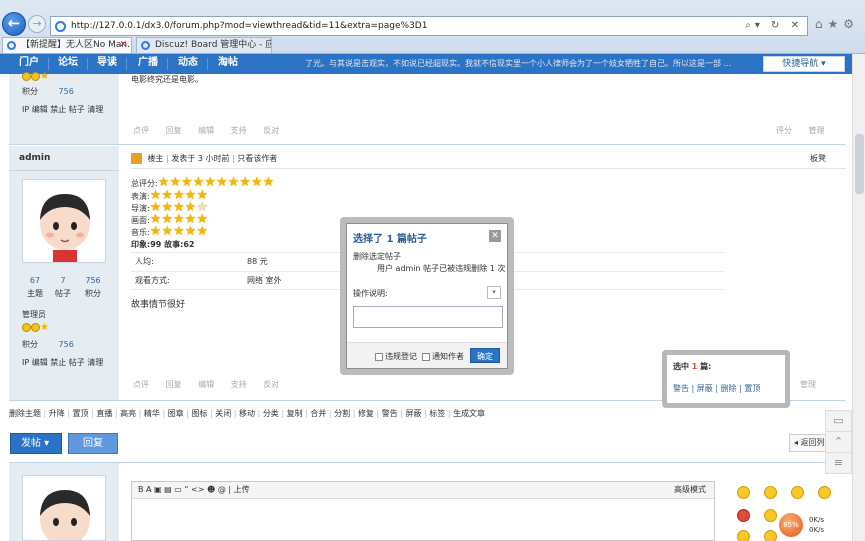 This screenshot has width=865, height=541. I want to click on mod-action: 精华, so click(152, 413).